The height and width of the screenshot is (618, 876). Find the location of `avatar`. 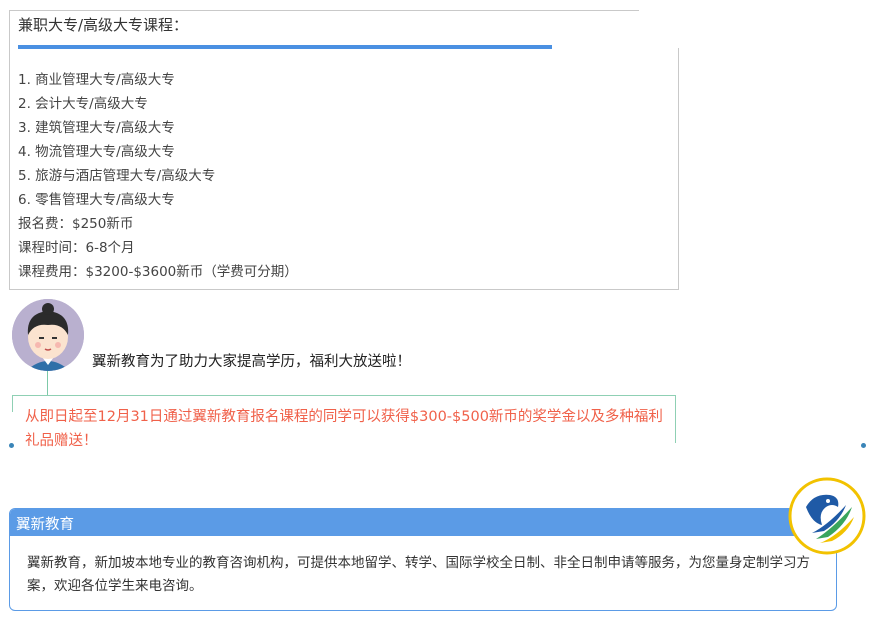

avatar is located at coordinates (48, 335).